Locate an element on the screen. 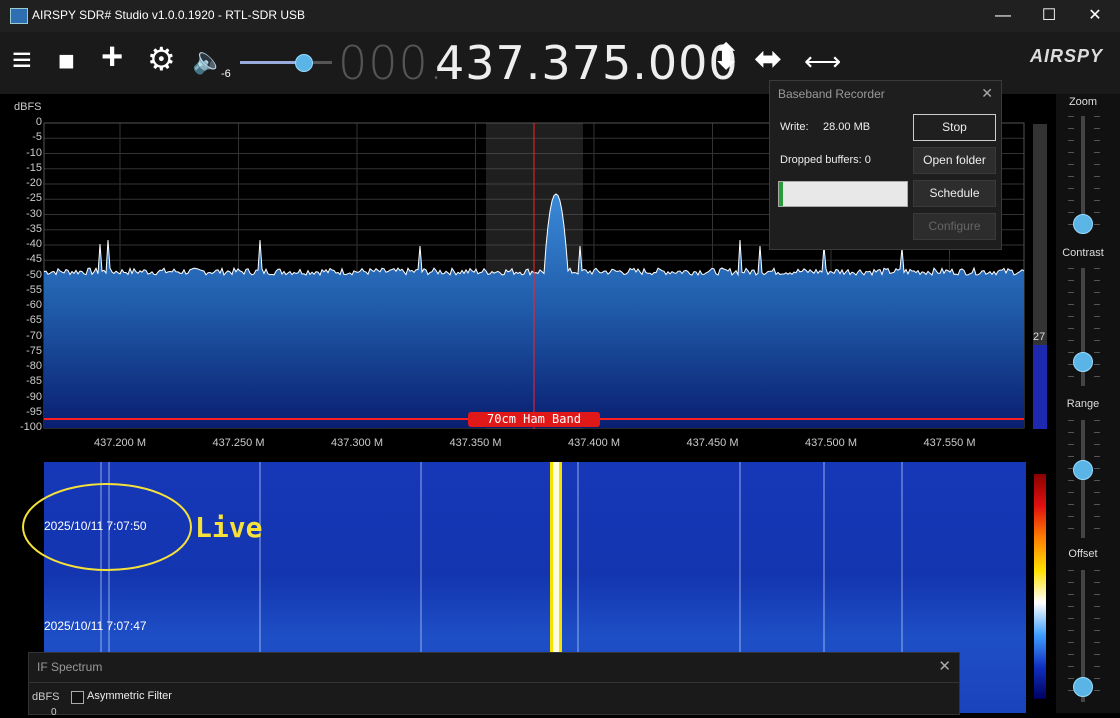 This screenshot has width=1120, height=718. contrast-label: Contrast is located at coordinates (1083, 253).